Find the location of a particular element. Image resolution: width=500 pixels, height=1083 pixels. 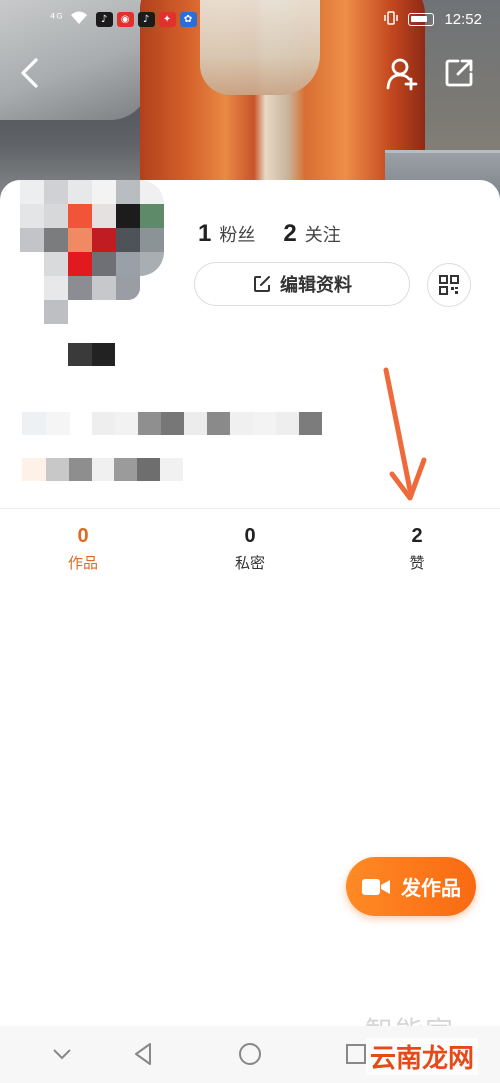

tab-likes-label: 赞 is located at coordinates (417, 563).